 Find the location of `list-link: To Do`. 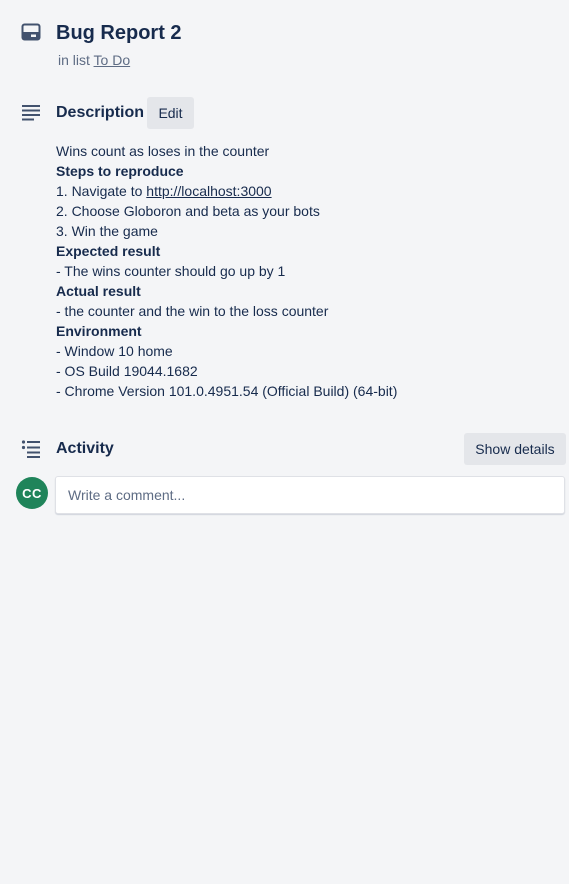

list-link: To Do is located at coordinates (112, 60).